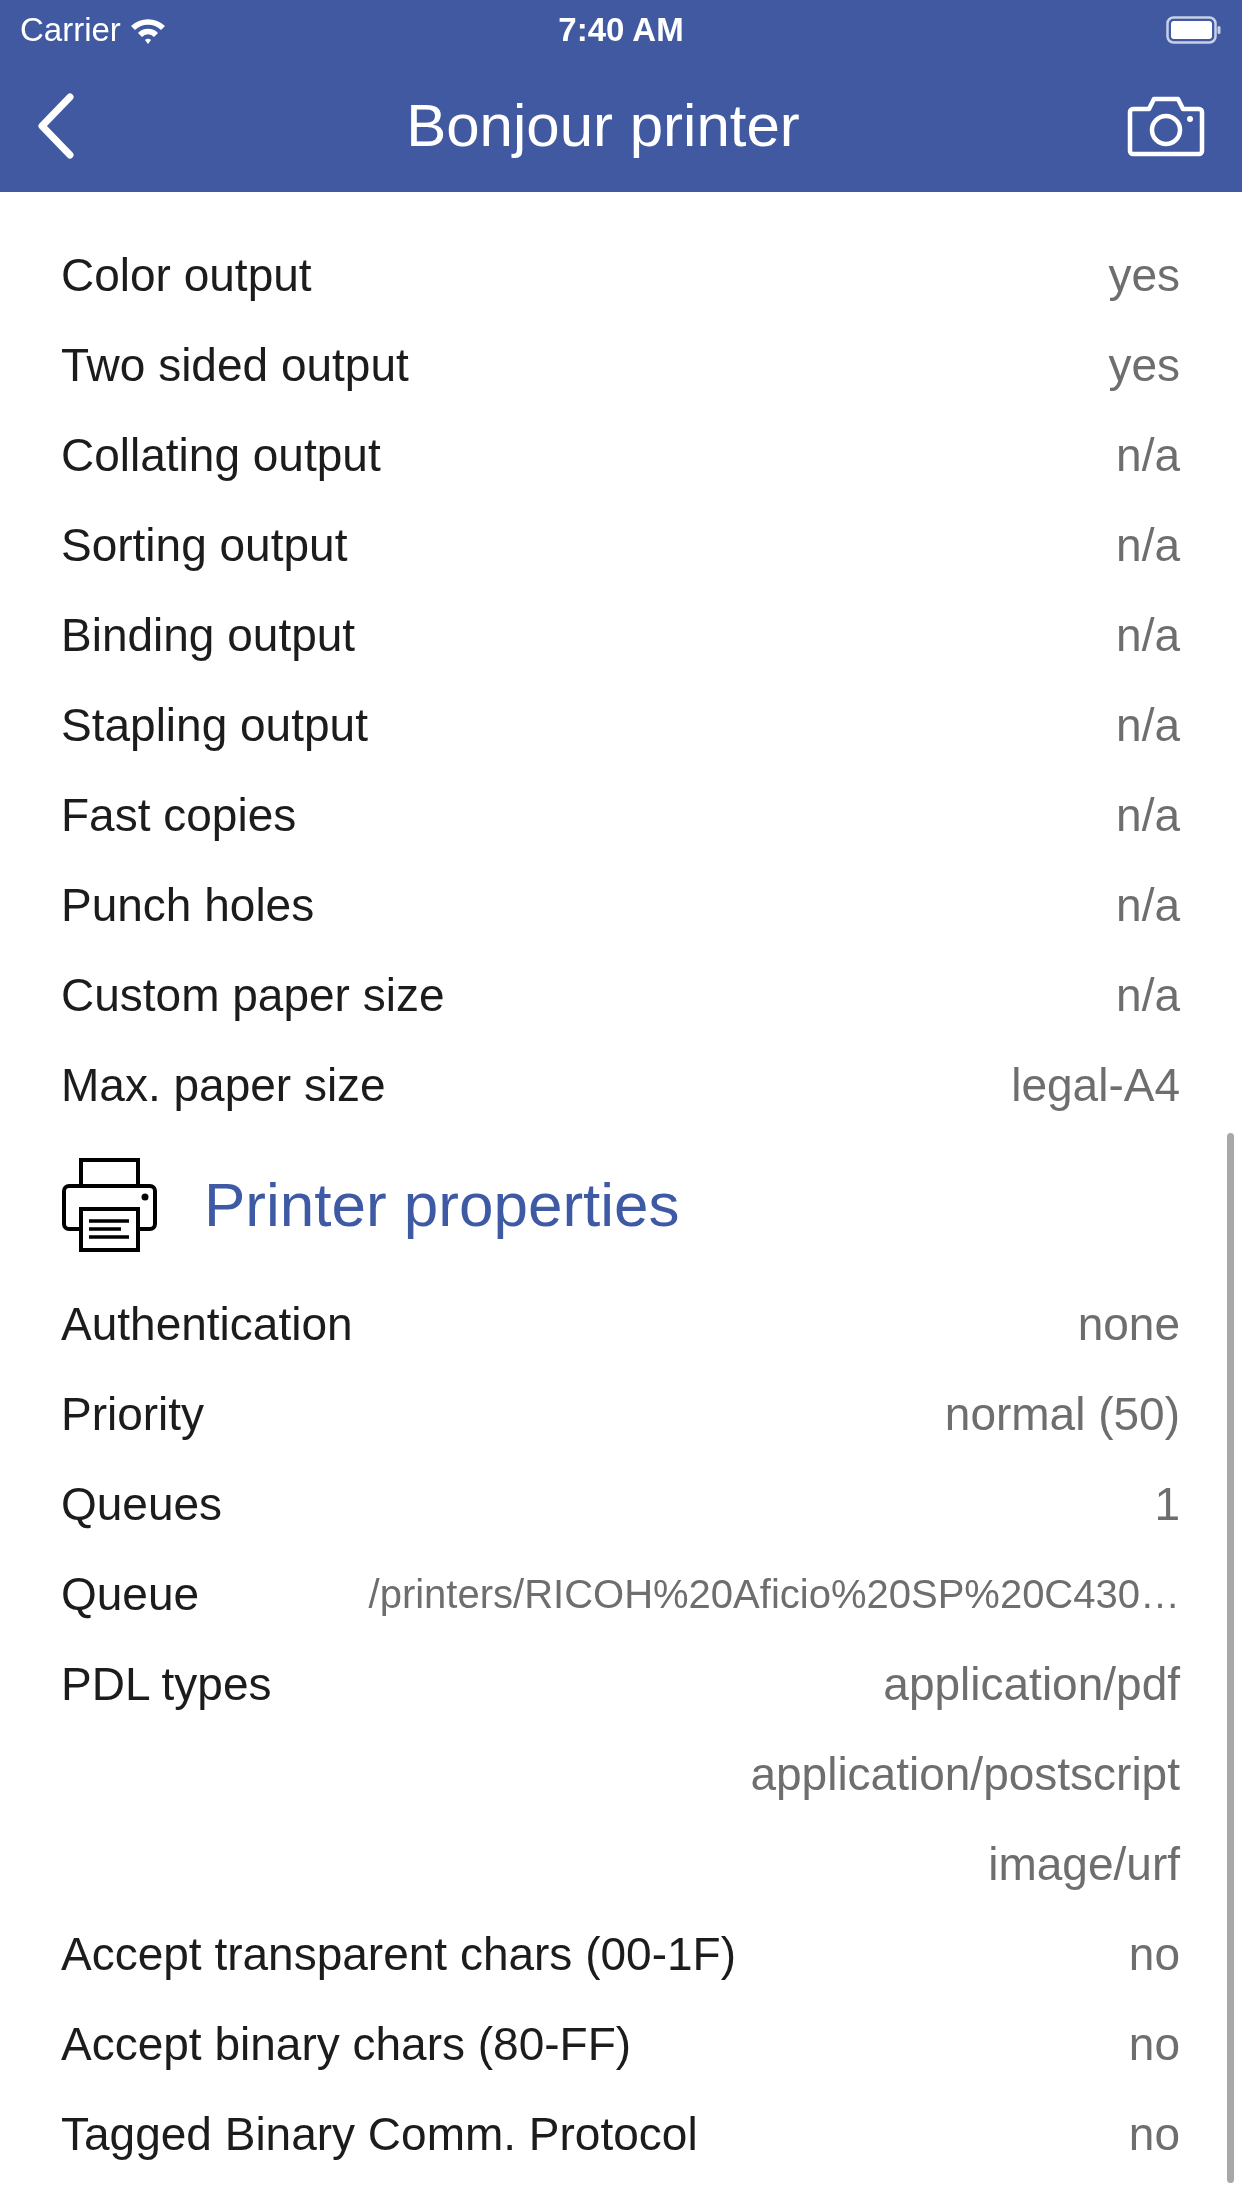 The image size is (1242, 2208). Describe the element at coordinates (221, 455) in the screenshot. I see `row-label: Collating output` at that location.